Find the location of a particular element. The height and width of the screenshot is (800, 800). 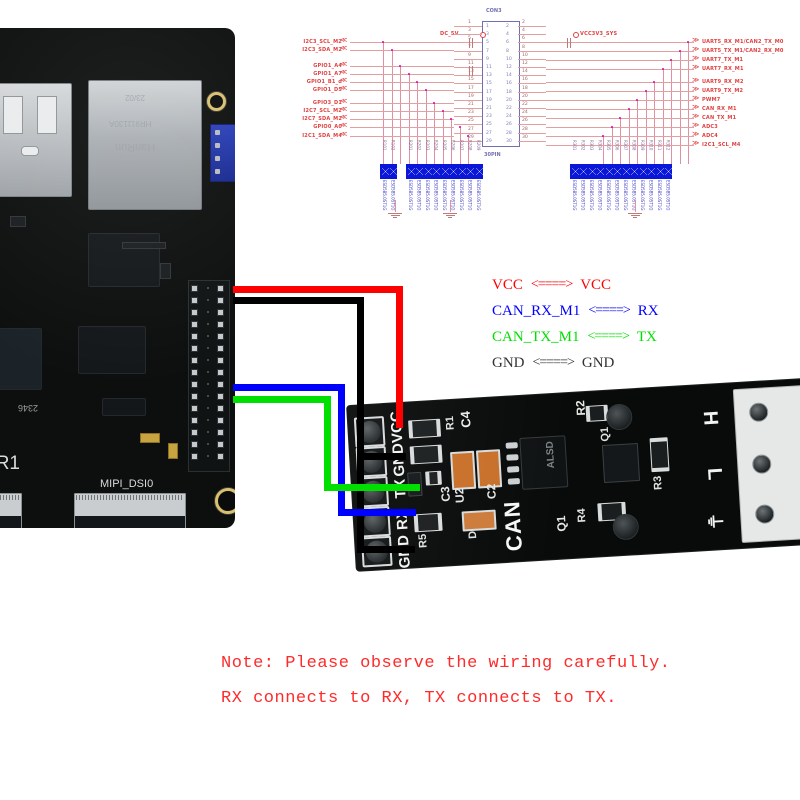

pin-number-inner: 24 is located at coordinates (509, 117).